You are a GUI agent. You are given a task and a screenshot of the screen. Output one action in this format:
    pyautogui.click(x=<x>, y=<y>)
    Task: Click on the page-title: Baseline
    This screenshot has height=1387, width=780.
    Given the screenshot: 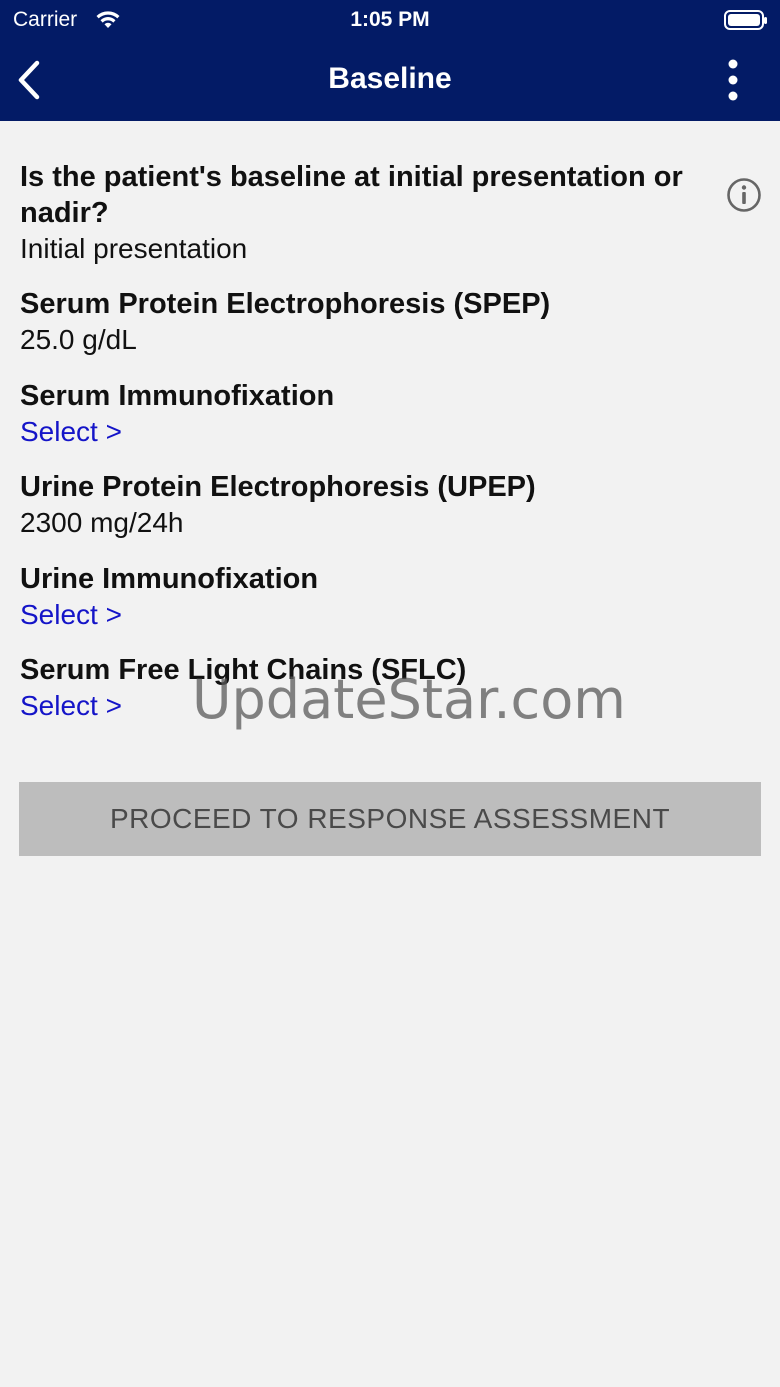 What is the action you would take?
    pyautogui.click(x=390, y=78)
    